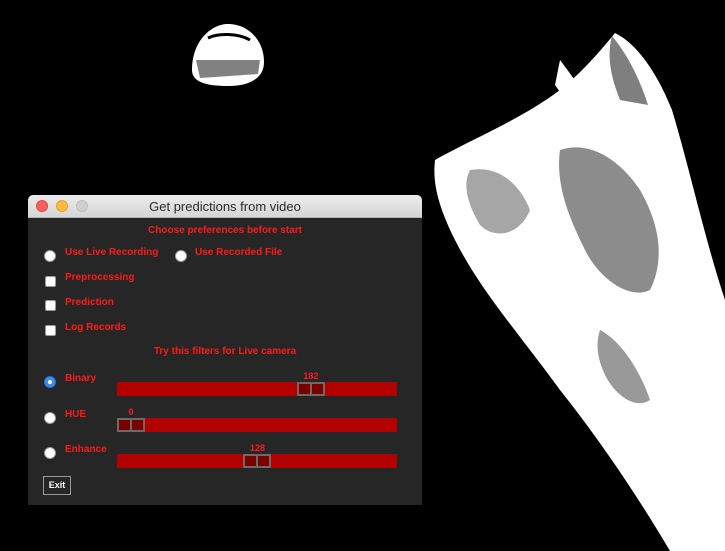  What do you see at coordinates (311, 376) in the screenshot?
I see `binary-slider-value: 182` at bounding box center [311, 376].